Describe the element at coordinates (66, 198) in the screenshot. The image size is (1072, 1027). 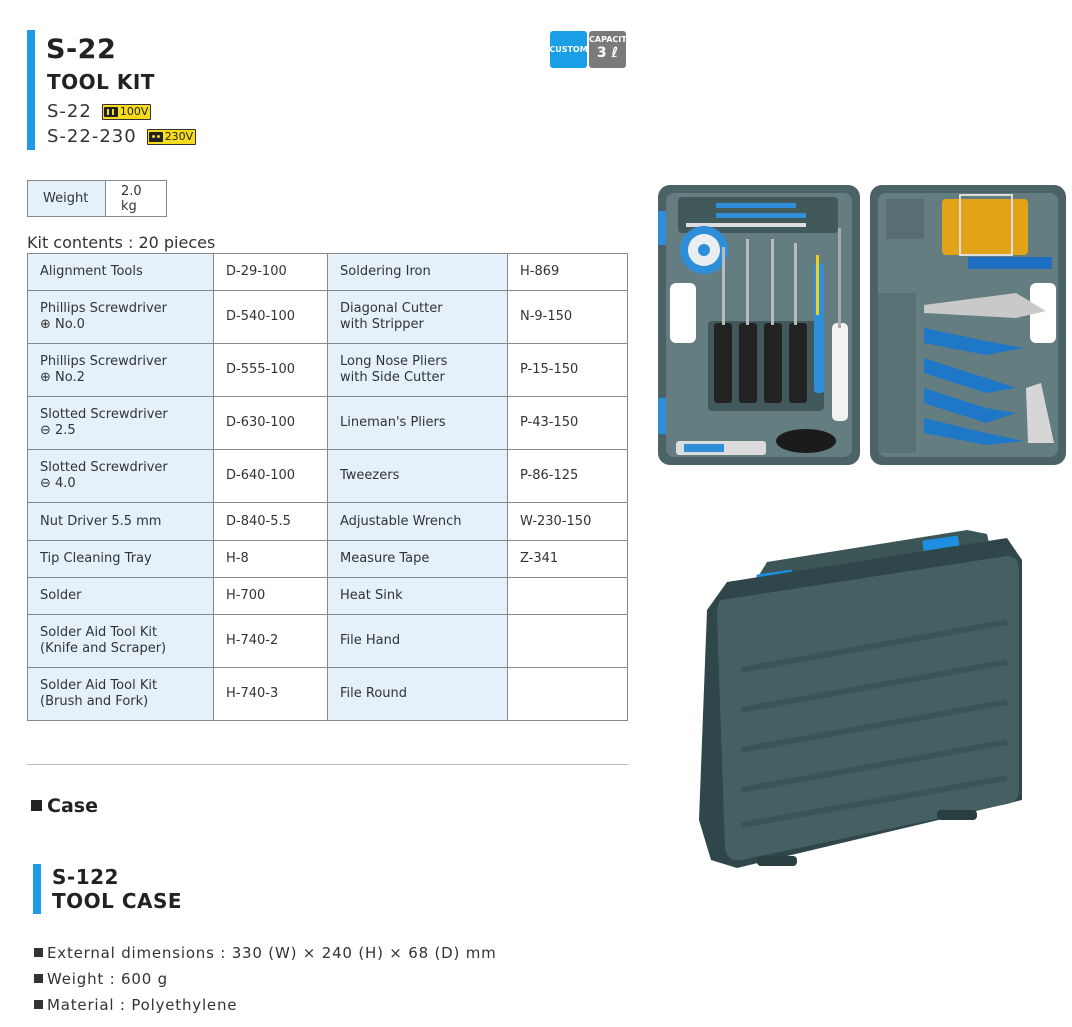
I see `weight-label: Weight` at that location.